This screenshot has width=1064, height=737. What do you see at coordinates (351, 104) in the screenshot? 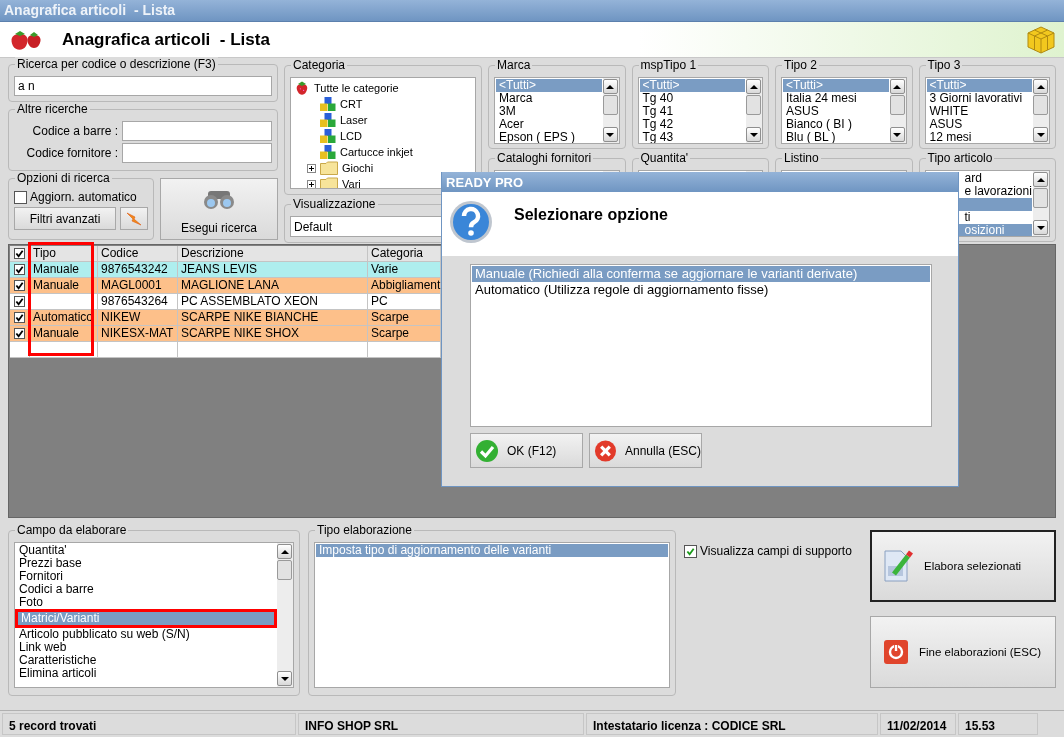
I see `tree-item: CRT` at bounding box center [351, 104].